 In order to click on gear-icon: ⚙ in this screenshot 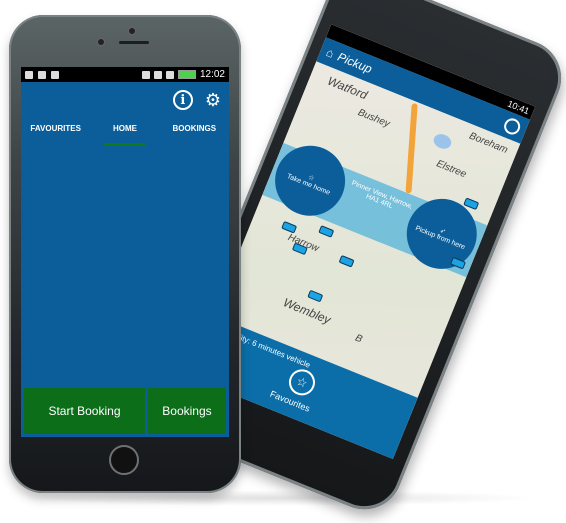, I will do `click(213, 100)`.